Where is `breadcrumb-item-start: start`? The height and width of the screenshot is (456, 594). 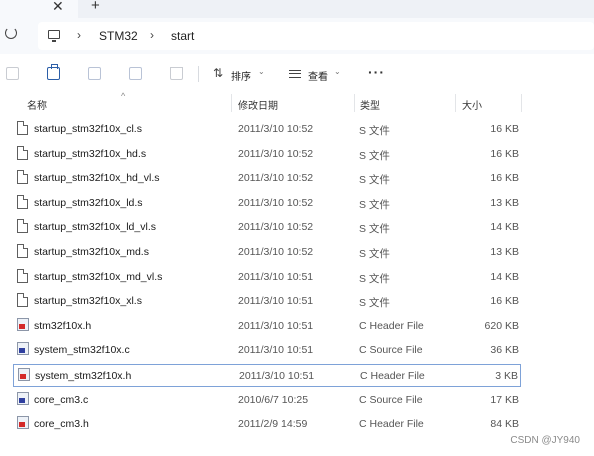 breadcrumb-item-start: start is located at coordinates (182, 36).